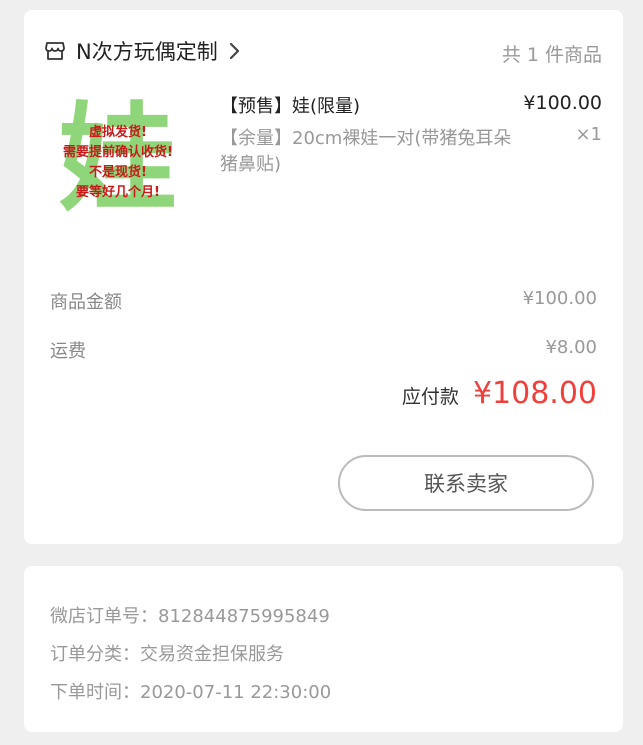 Image resolution: width=643 pixels, height=745 pixels. What do you see at coordinates (118, 132) in the screenshot?
I see `thumbnail-note: 虚拟发货!` at bounding box center [118, 132].